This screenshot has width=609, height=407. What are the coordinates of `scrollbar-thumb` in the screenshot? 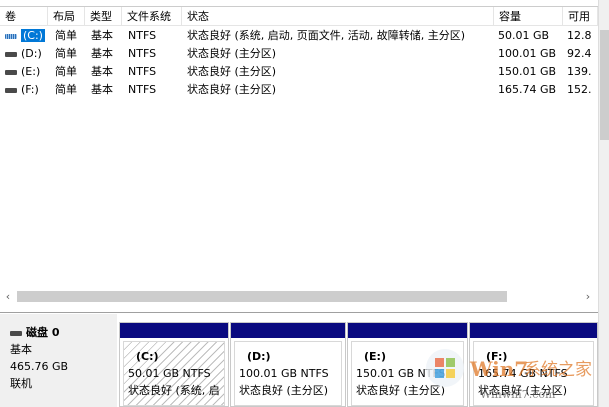 It's located at (262, 296).